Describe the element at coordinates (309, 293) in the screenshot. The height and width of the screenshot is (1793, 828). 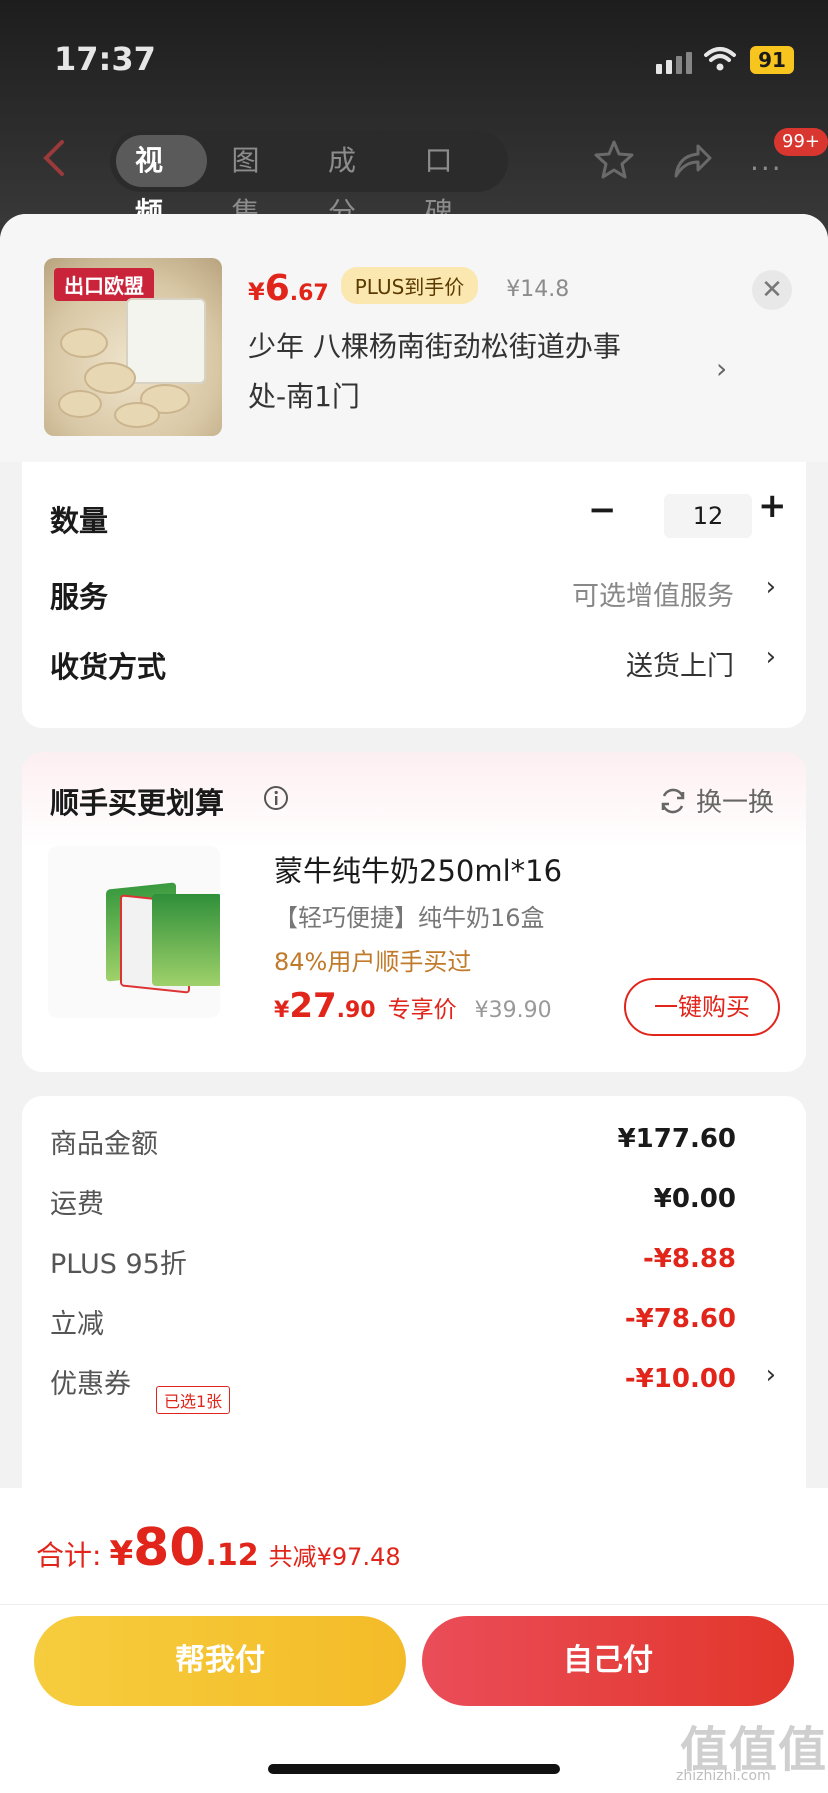
I see `price-decimal: .67` at that location.